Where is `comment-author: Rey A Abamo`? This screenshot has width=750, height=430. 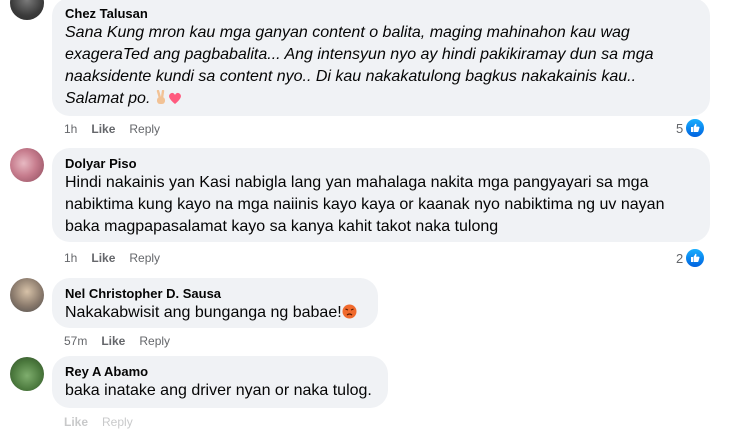
comment-author: Rey A Abamo is located at coordinates (220, 371).